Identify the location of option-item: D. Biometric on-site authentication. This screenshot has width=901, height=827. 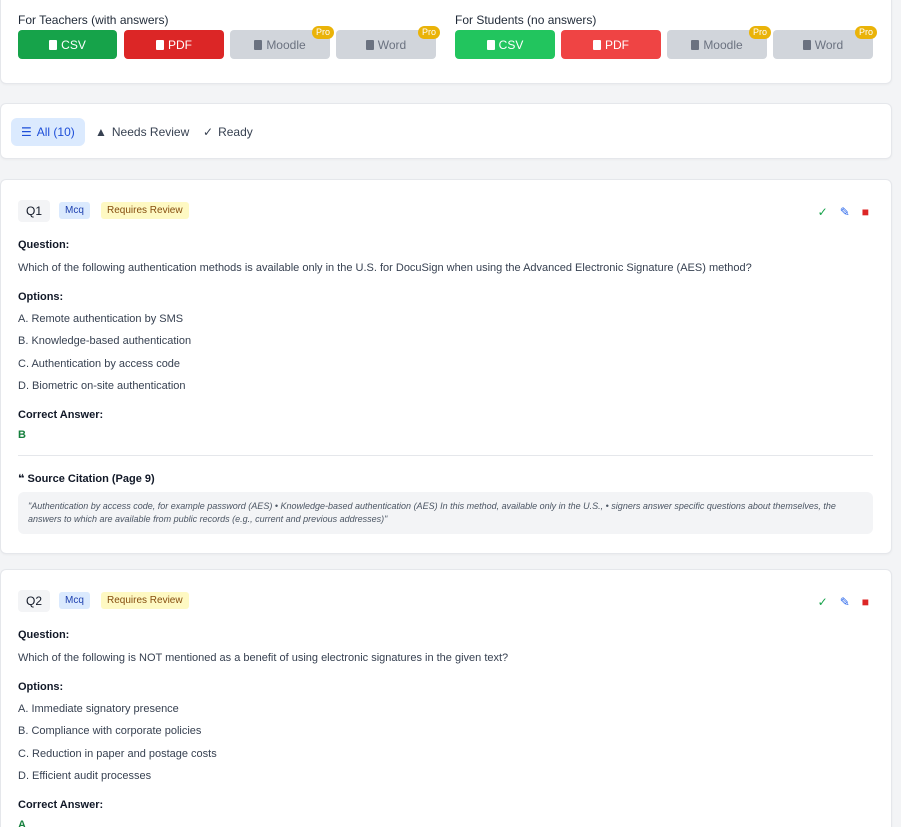
(102, 386).